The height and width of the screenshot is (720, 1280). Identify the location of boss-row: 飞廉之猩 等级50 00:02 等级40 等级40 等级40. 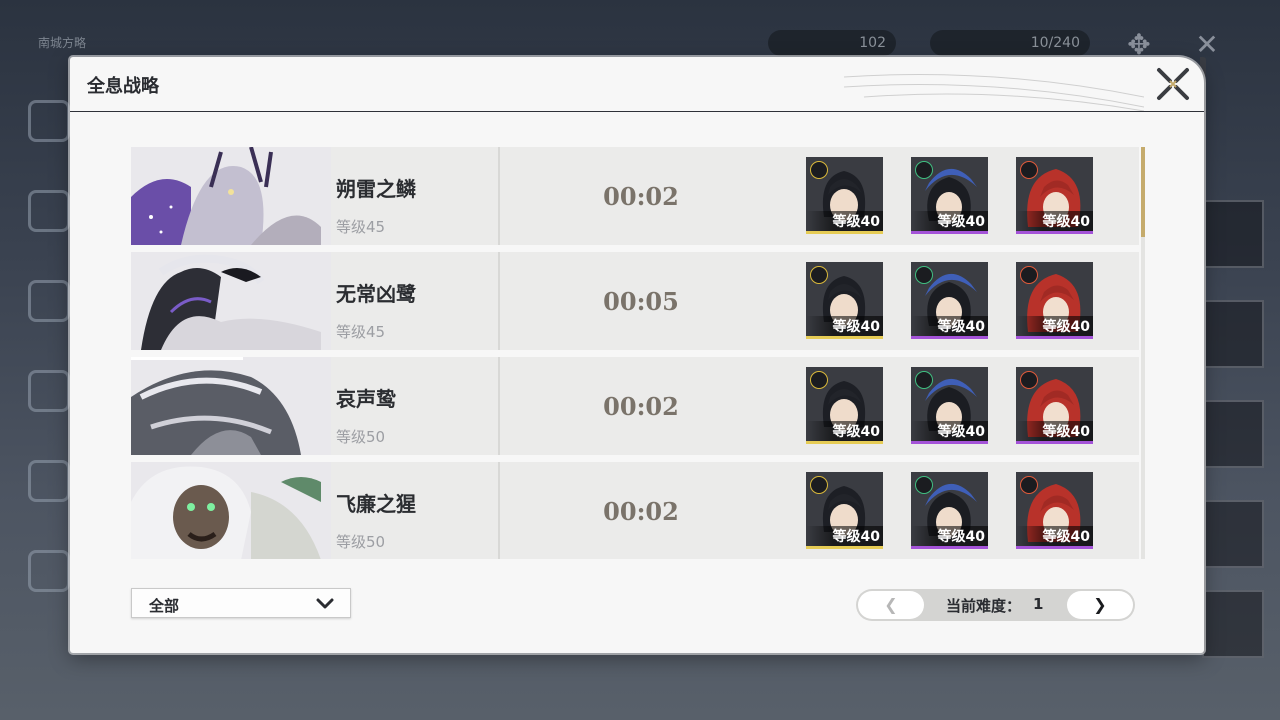
(635, 510).